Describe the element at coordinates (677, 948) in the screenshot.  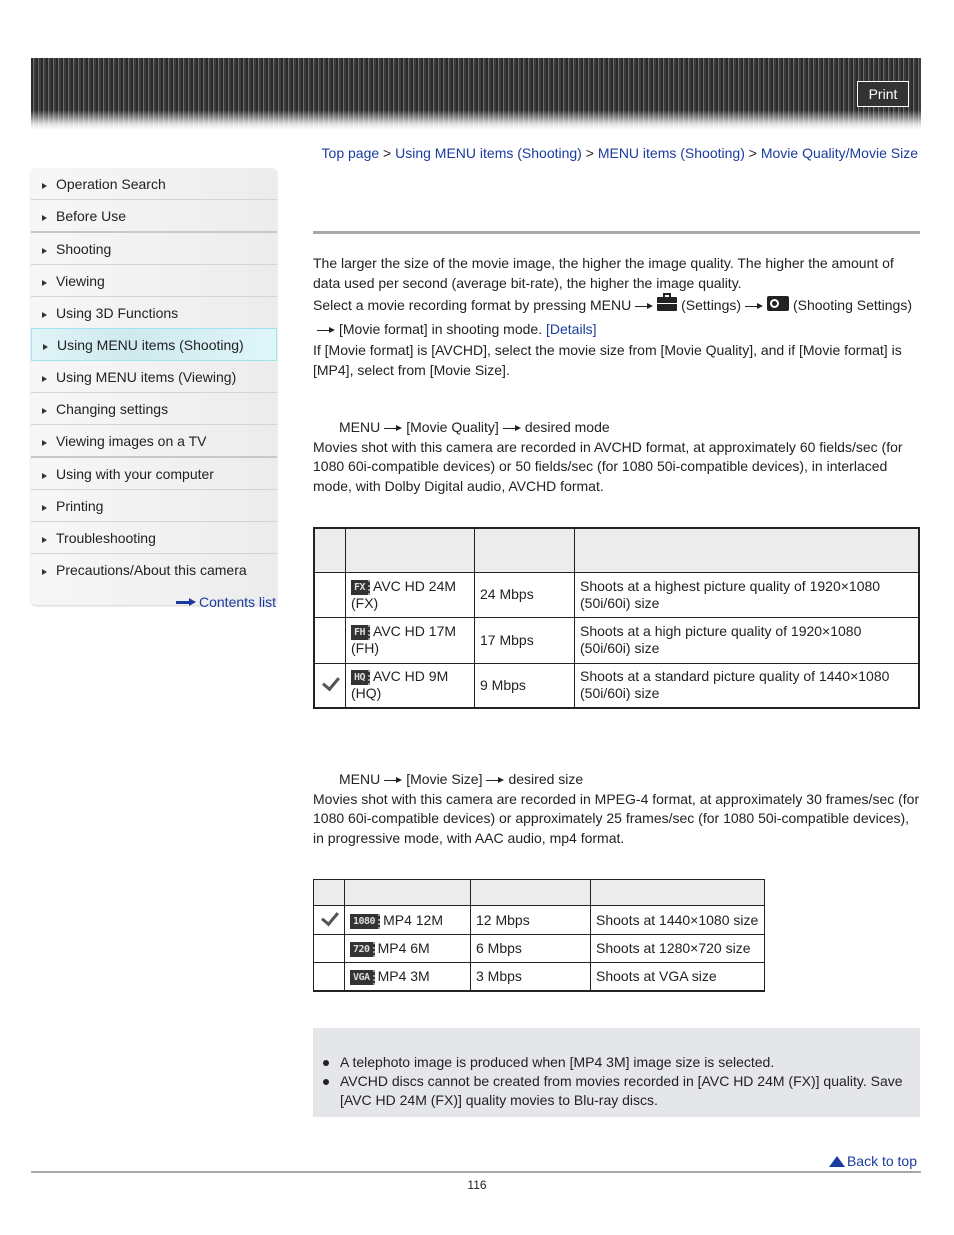
I see `description-cell: Shoots at 1280×720 size` at that location.